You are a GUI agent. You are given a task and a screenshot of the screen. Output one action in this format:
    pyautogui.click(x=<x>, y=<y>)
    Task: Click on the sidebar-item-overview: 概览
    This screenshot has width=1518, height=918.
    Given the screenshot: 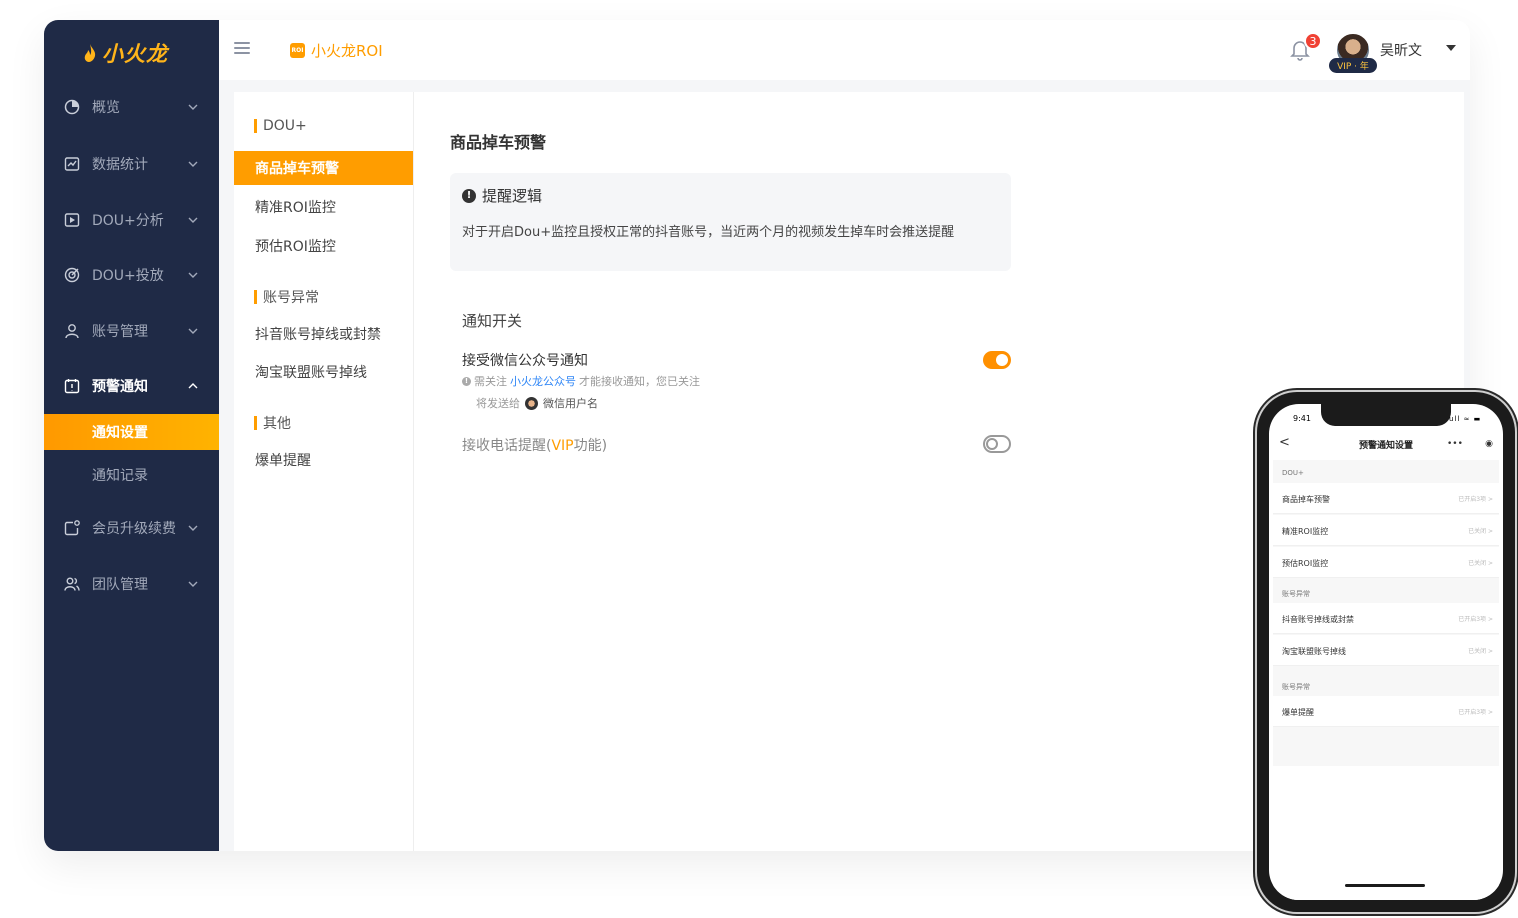 What is the action you would take?
    pyautogui.click(x=131, y=107)
    